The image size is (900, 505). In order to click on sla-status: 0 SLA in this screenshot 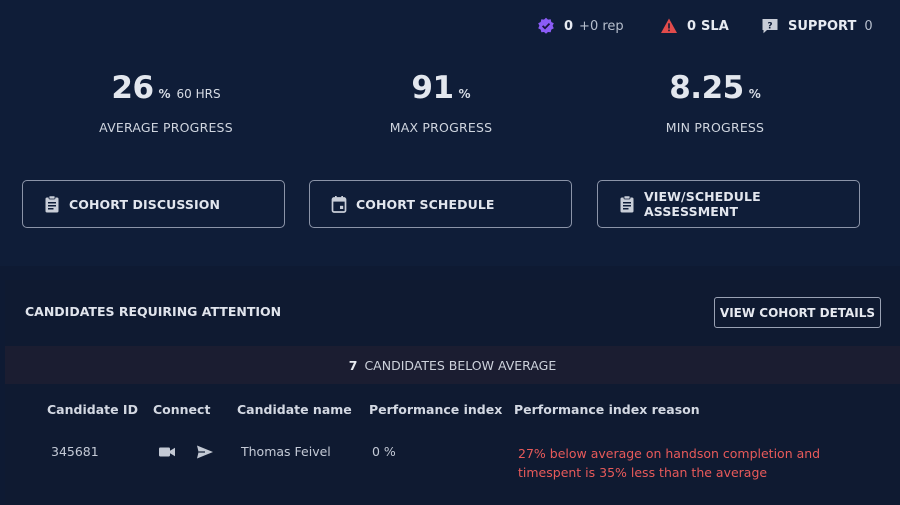, I will do `click(694, 26)`.